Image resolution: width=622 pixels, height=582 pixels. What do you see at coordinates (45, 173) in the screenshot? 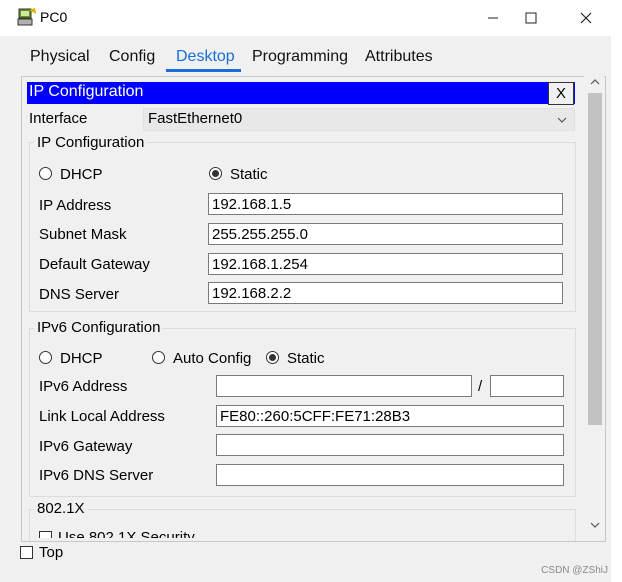
I see `ipv4-dhcp-radio` at bounding box center [45, 173].